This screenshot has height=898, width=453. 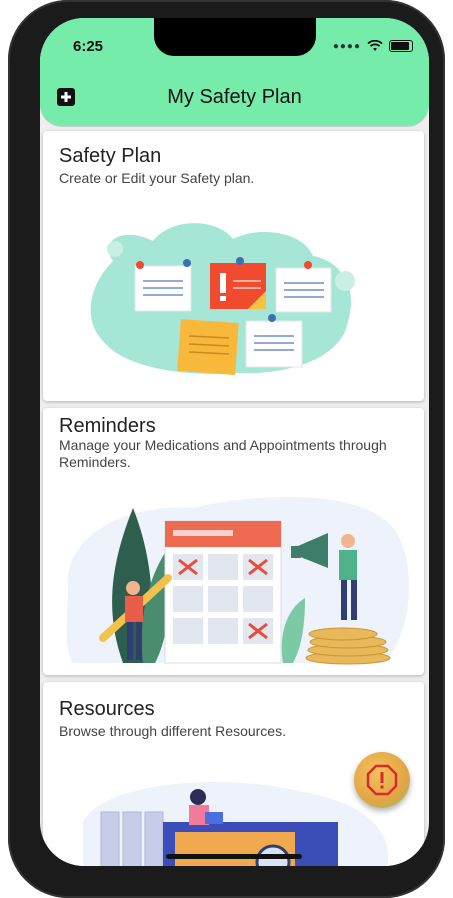 I want to click on app-header: 6:25 ●●●● My Safety Plan, so click(x=234, y=72).